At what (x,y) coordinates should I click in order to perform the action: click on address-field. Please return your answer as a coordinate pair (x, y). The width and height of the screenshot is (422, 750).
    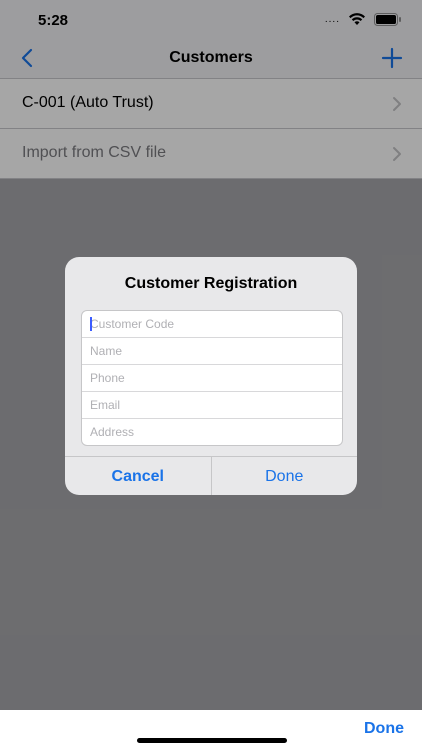
    Looking at the image, I should click on (212, 432).